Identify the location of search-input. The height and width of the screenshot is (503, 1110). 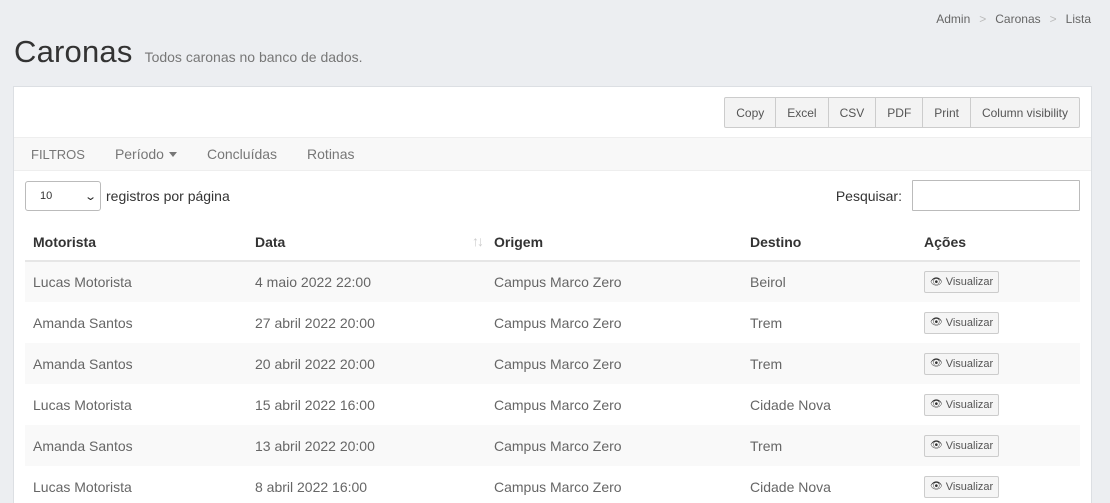
(996, 195).